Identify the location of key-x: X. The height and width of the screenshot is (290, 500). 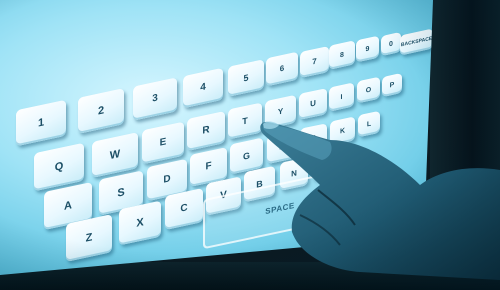
(140, 223).